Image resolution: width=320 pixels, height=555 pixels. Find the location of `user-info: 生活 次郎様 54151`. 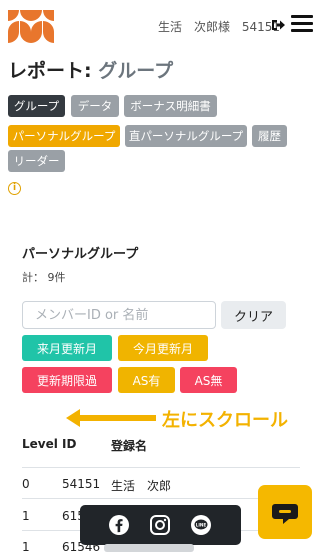

user-info: 生活 次郎様 54151 is located at coordinates (219, 26).